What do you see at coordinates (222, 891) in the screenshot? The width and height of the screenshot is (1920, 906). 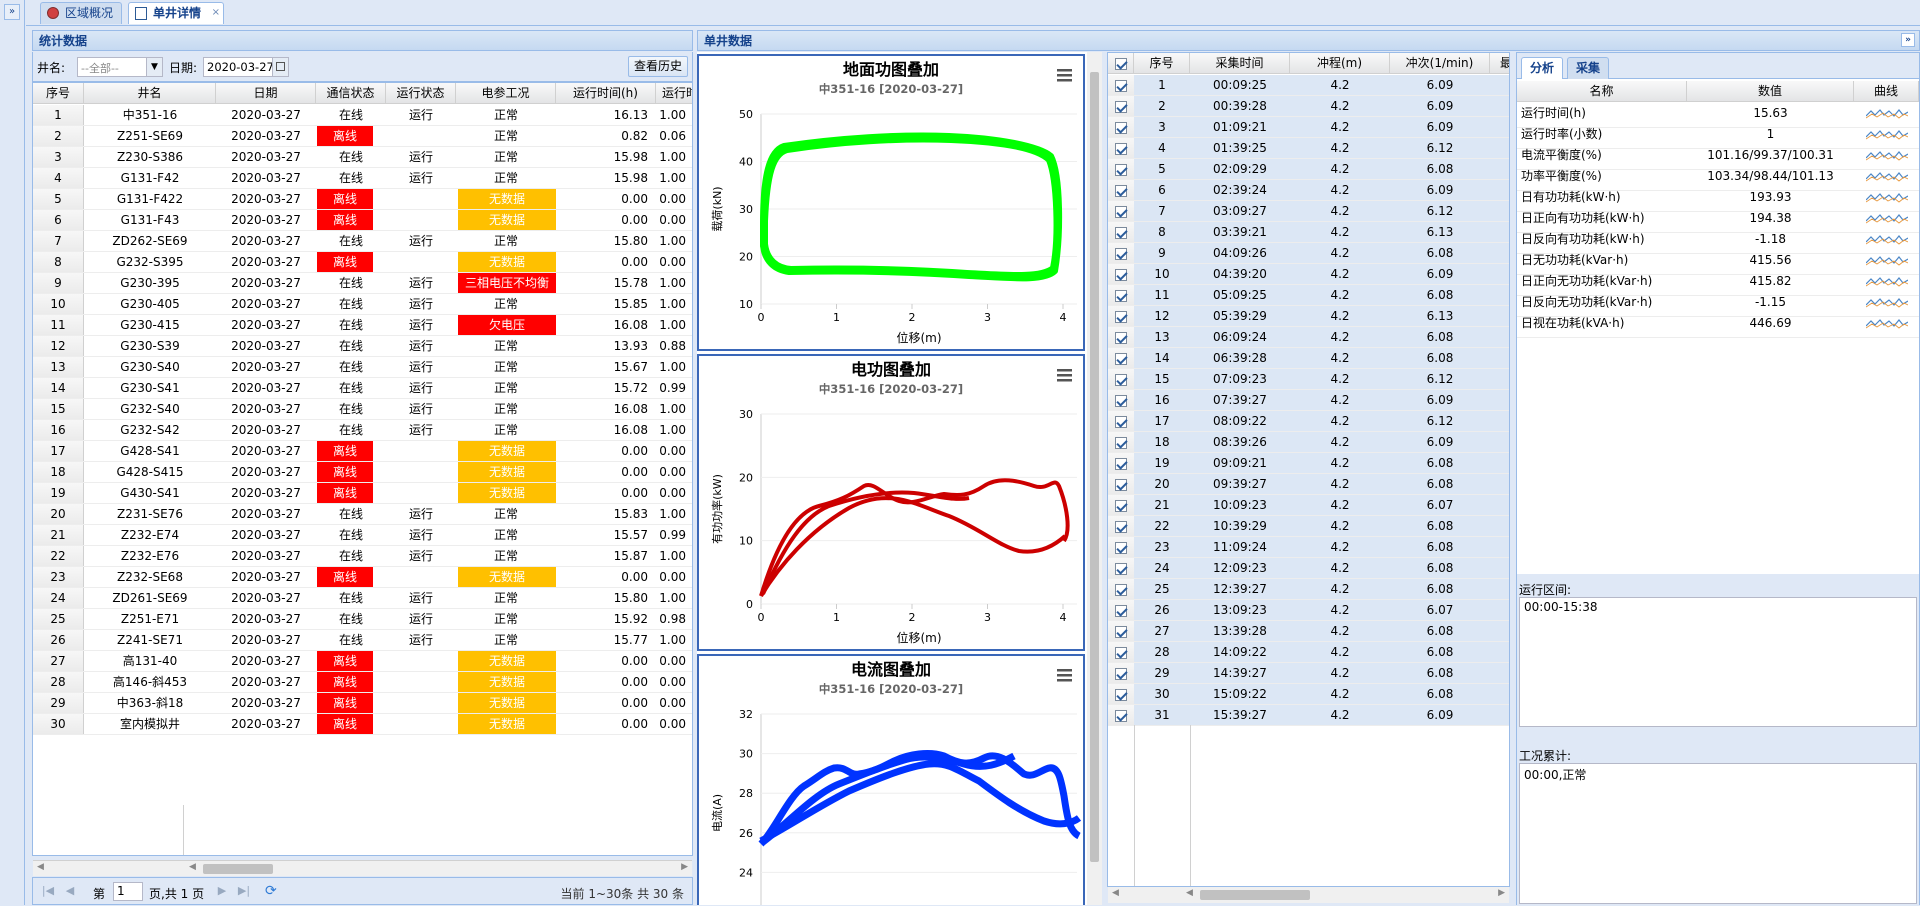 I see `next-page-icon: ▶` at bounding box center [222, 891].